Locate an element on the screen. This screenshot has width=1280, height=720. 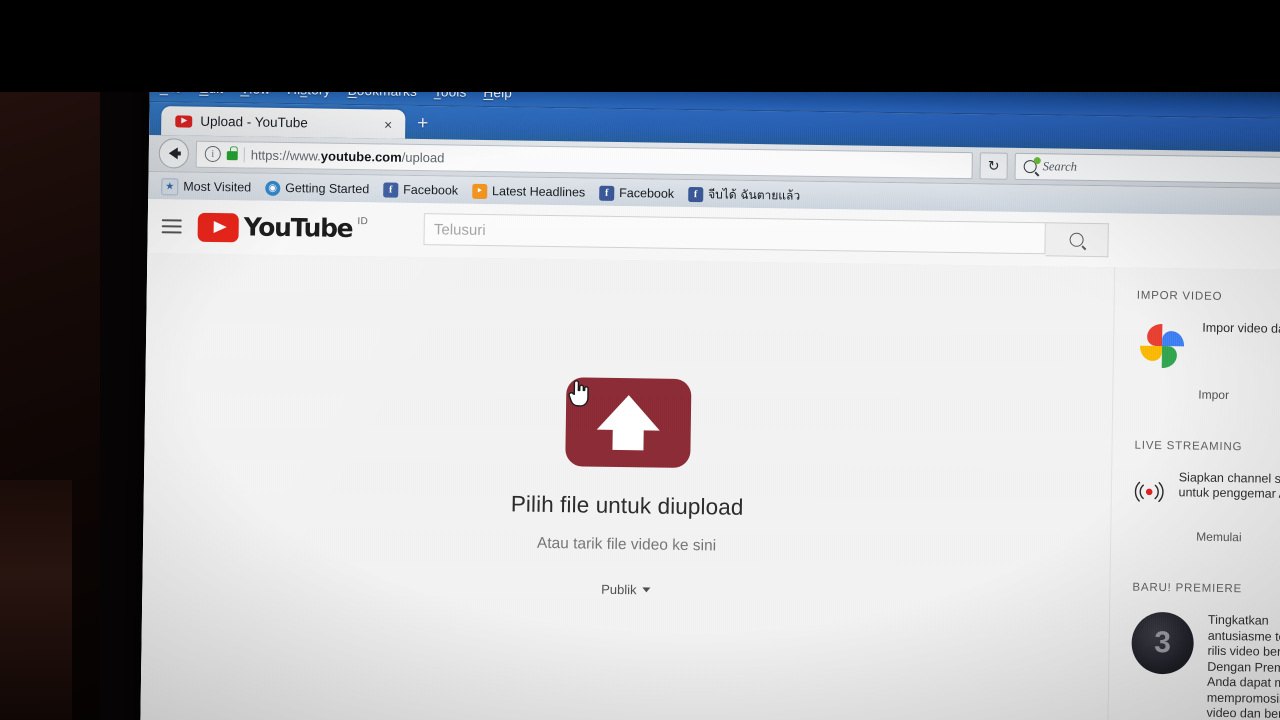
countdown-circle-icon: 3 is located at coordinates (1163, 643).